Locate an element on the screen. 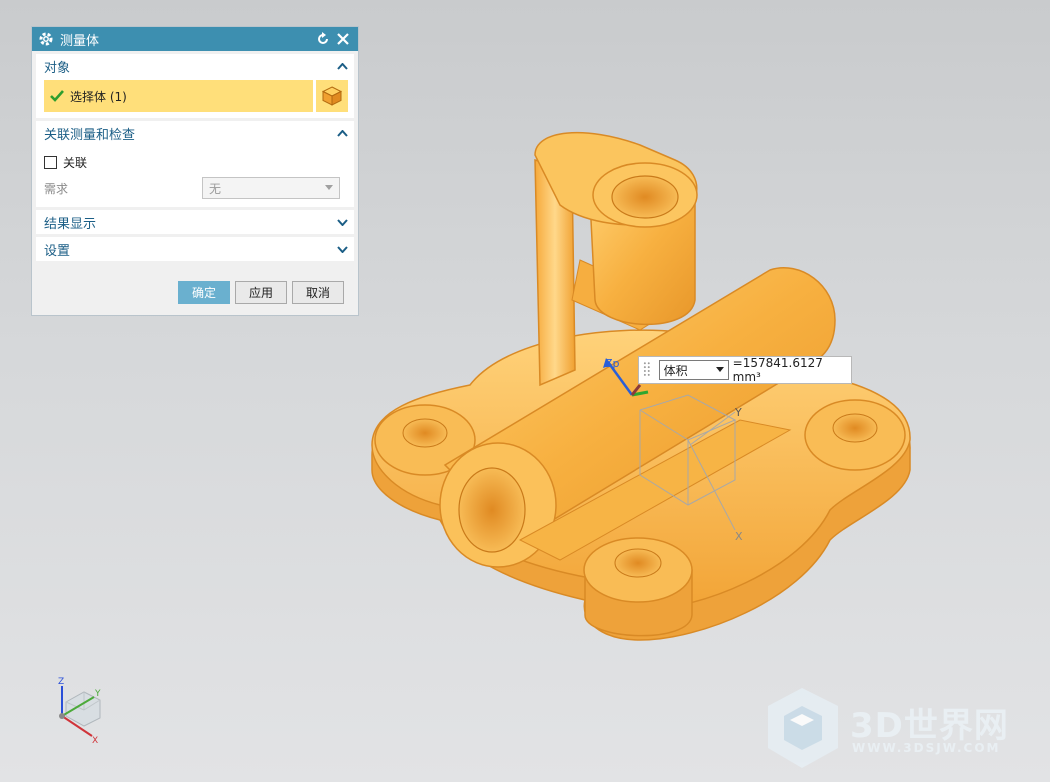 This screenshot has width=1050, height=782. watermark-subtitle: WWW.3DSJW.COM is located at coordinates (926, 748).